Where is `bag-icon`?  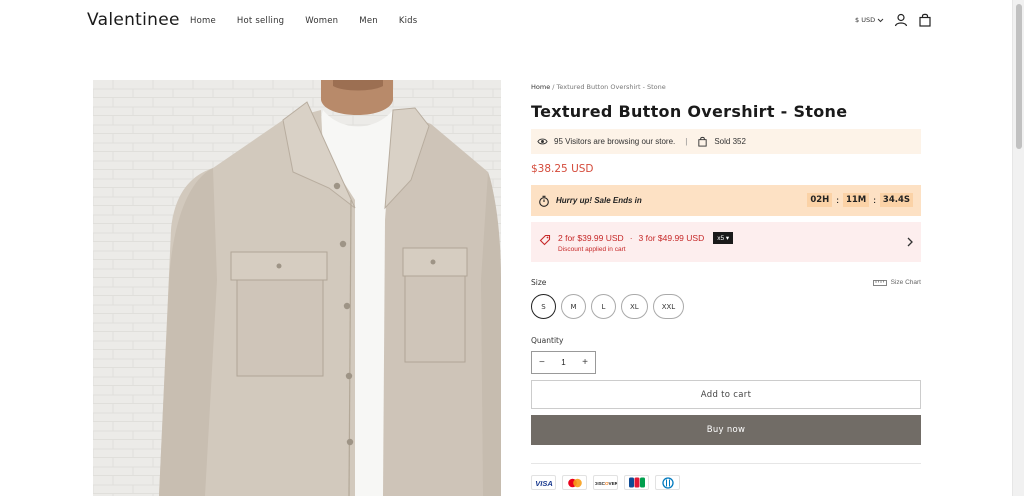
bag-icon is located at coordinates (702, 141).